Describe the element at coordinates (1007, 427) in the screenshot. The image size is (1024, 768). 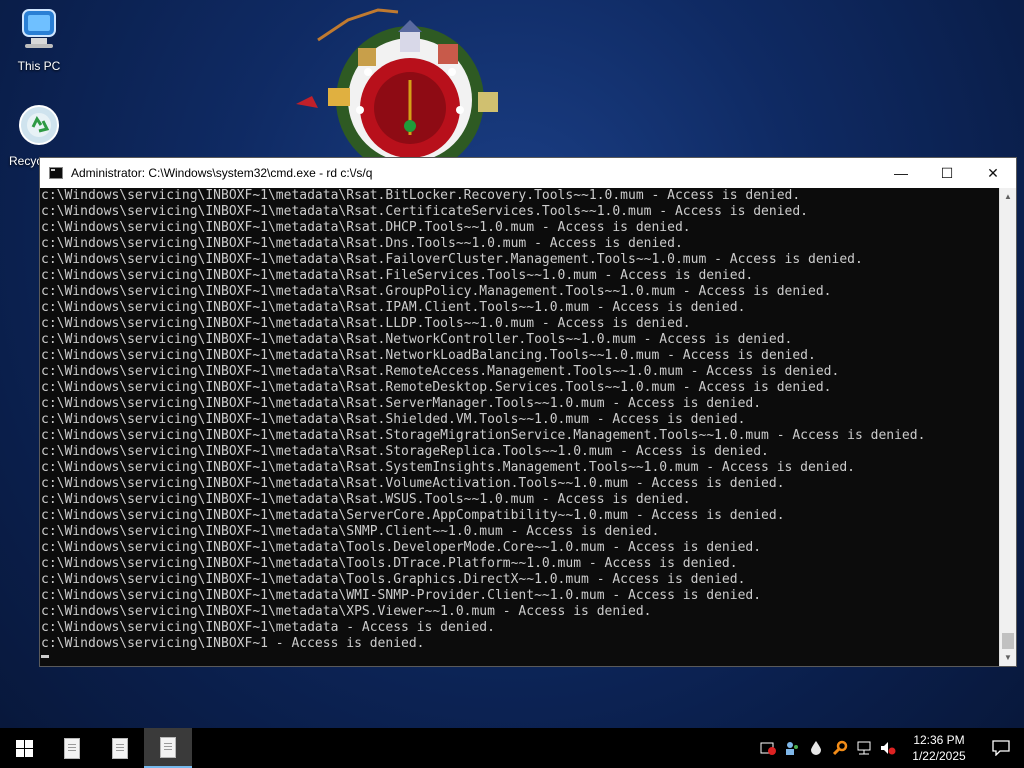
I see `vertical-scrollbar: ▲ ▼` at that location.